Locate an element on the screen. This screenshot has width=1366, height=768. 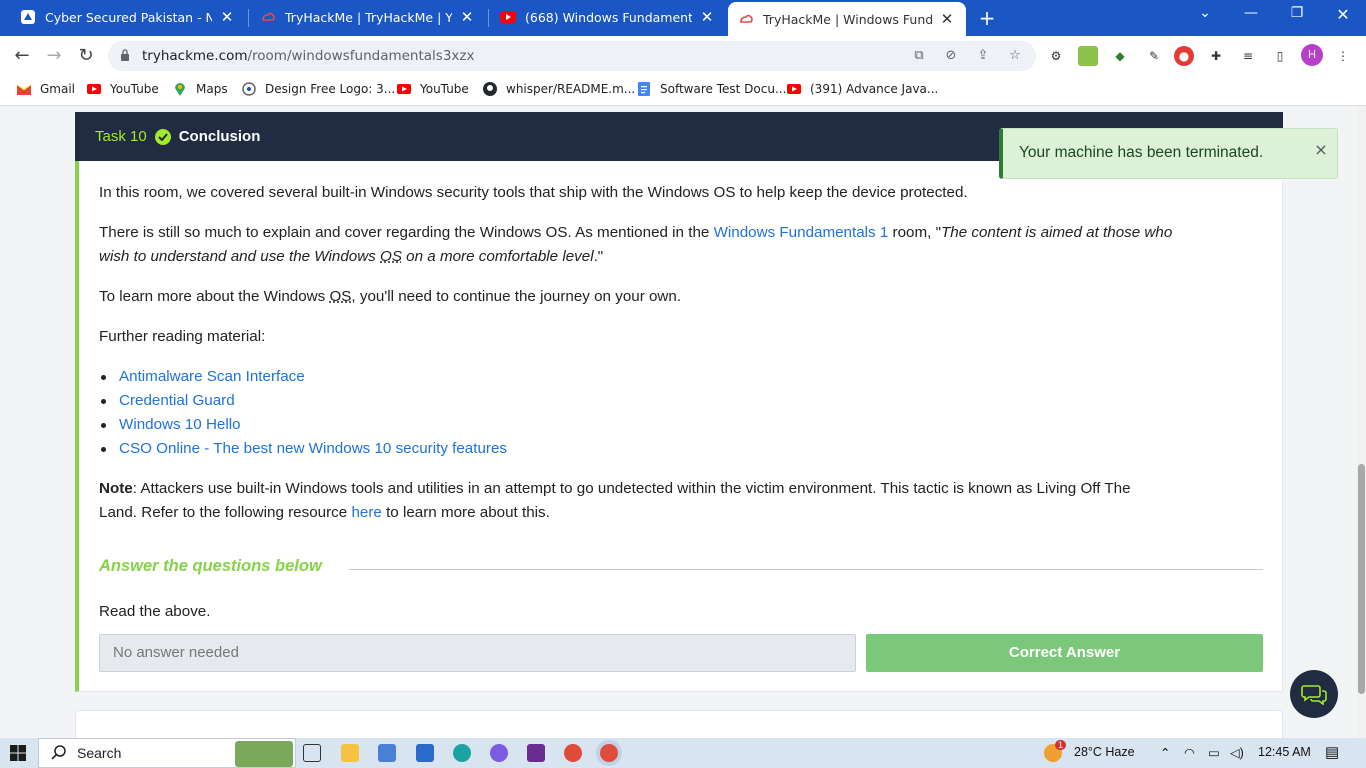
paragraph-further-reading: Further reading material: is located at coordinates (182, 336).